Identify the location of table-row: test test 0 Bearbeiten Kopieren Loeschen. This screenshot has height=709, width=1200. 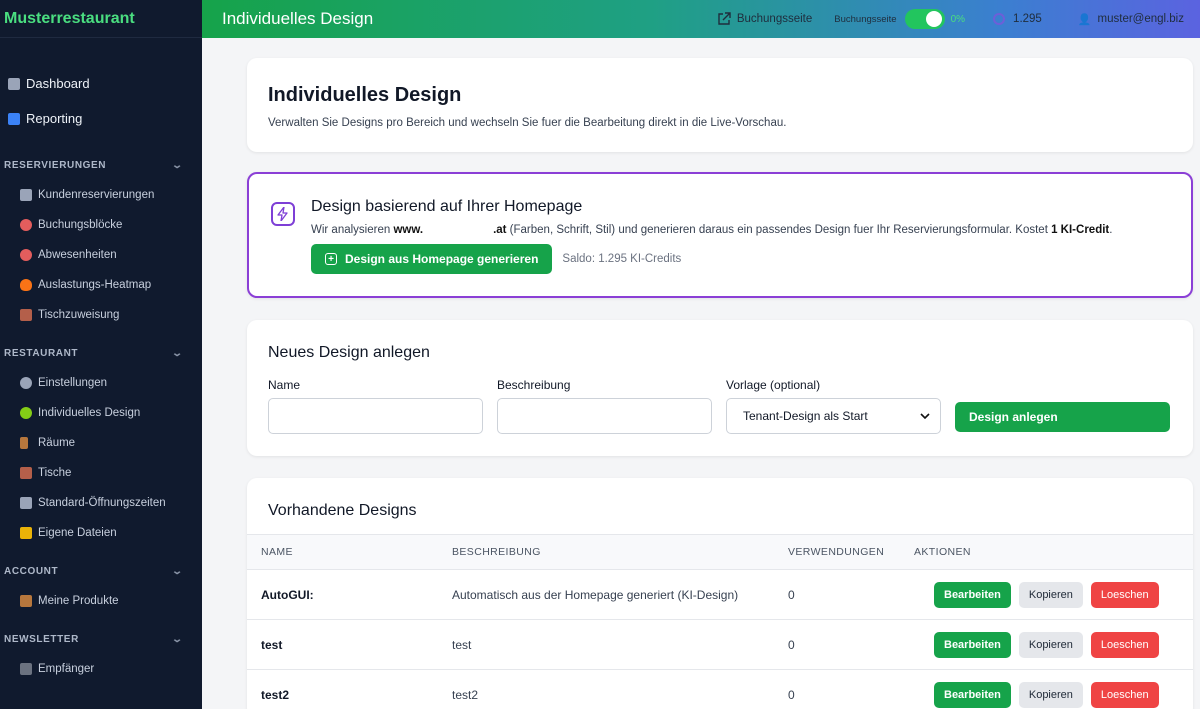
(720, 645).